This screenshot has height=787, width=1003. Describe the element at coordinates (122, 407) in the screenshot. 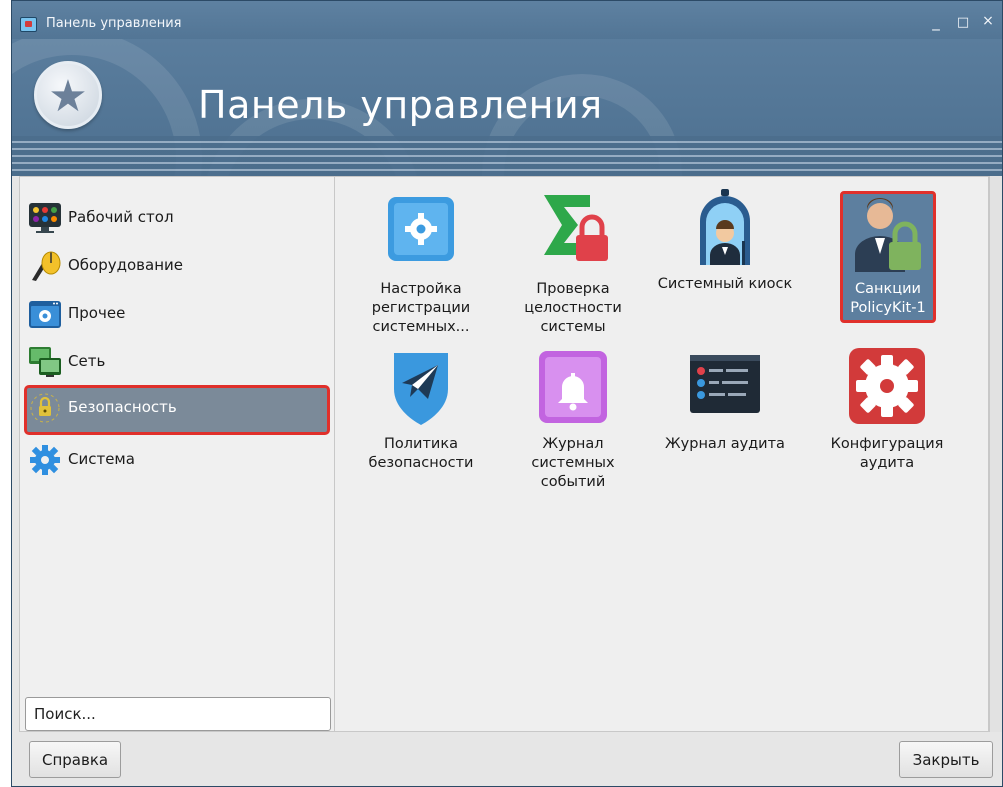

I see `sidebar-item-label: Безопасность` at that location.